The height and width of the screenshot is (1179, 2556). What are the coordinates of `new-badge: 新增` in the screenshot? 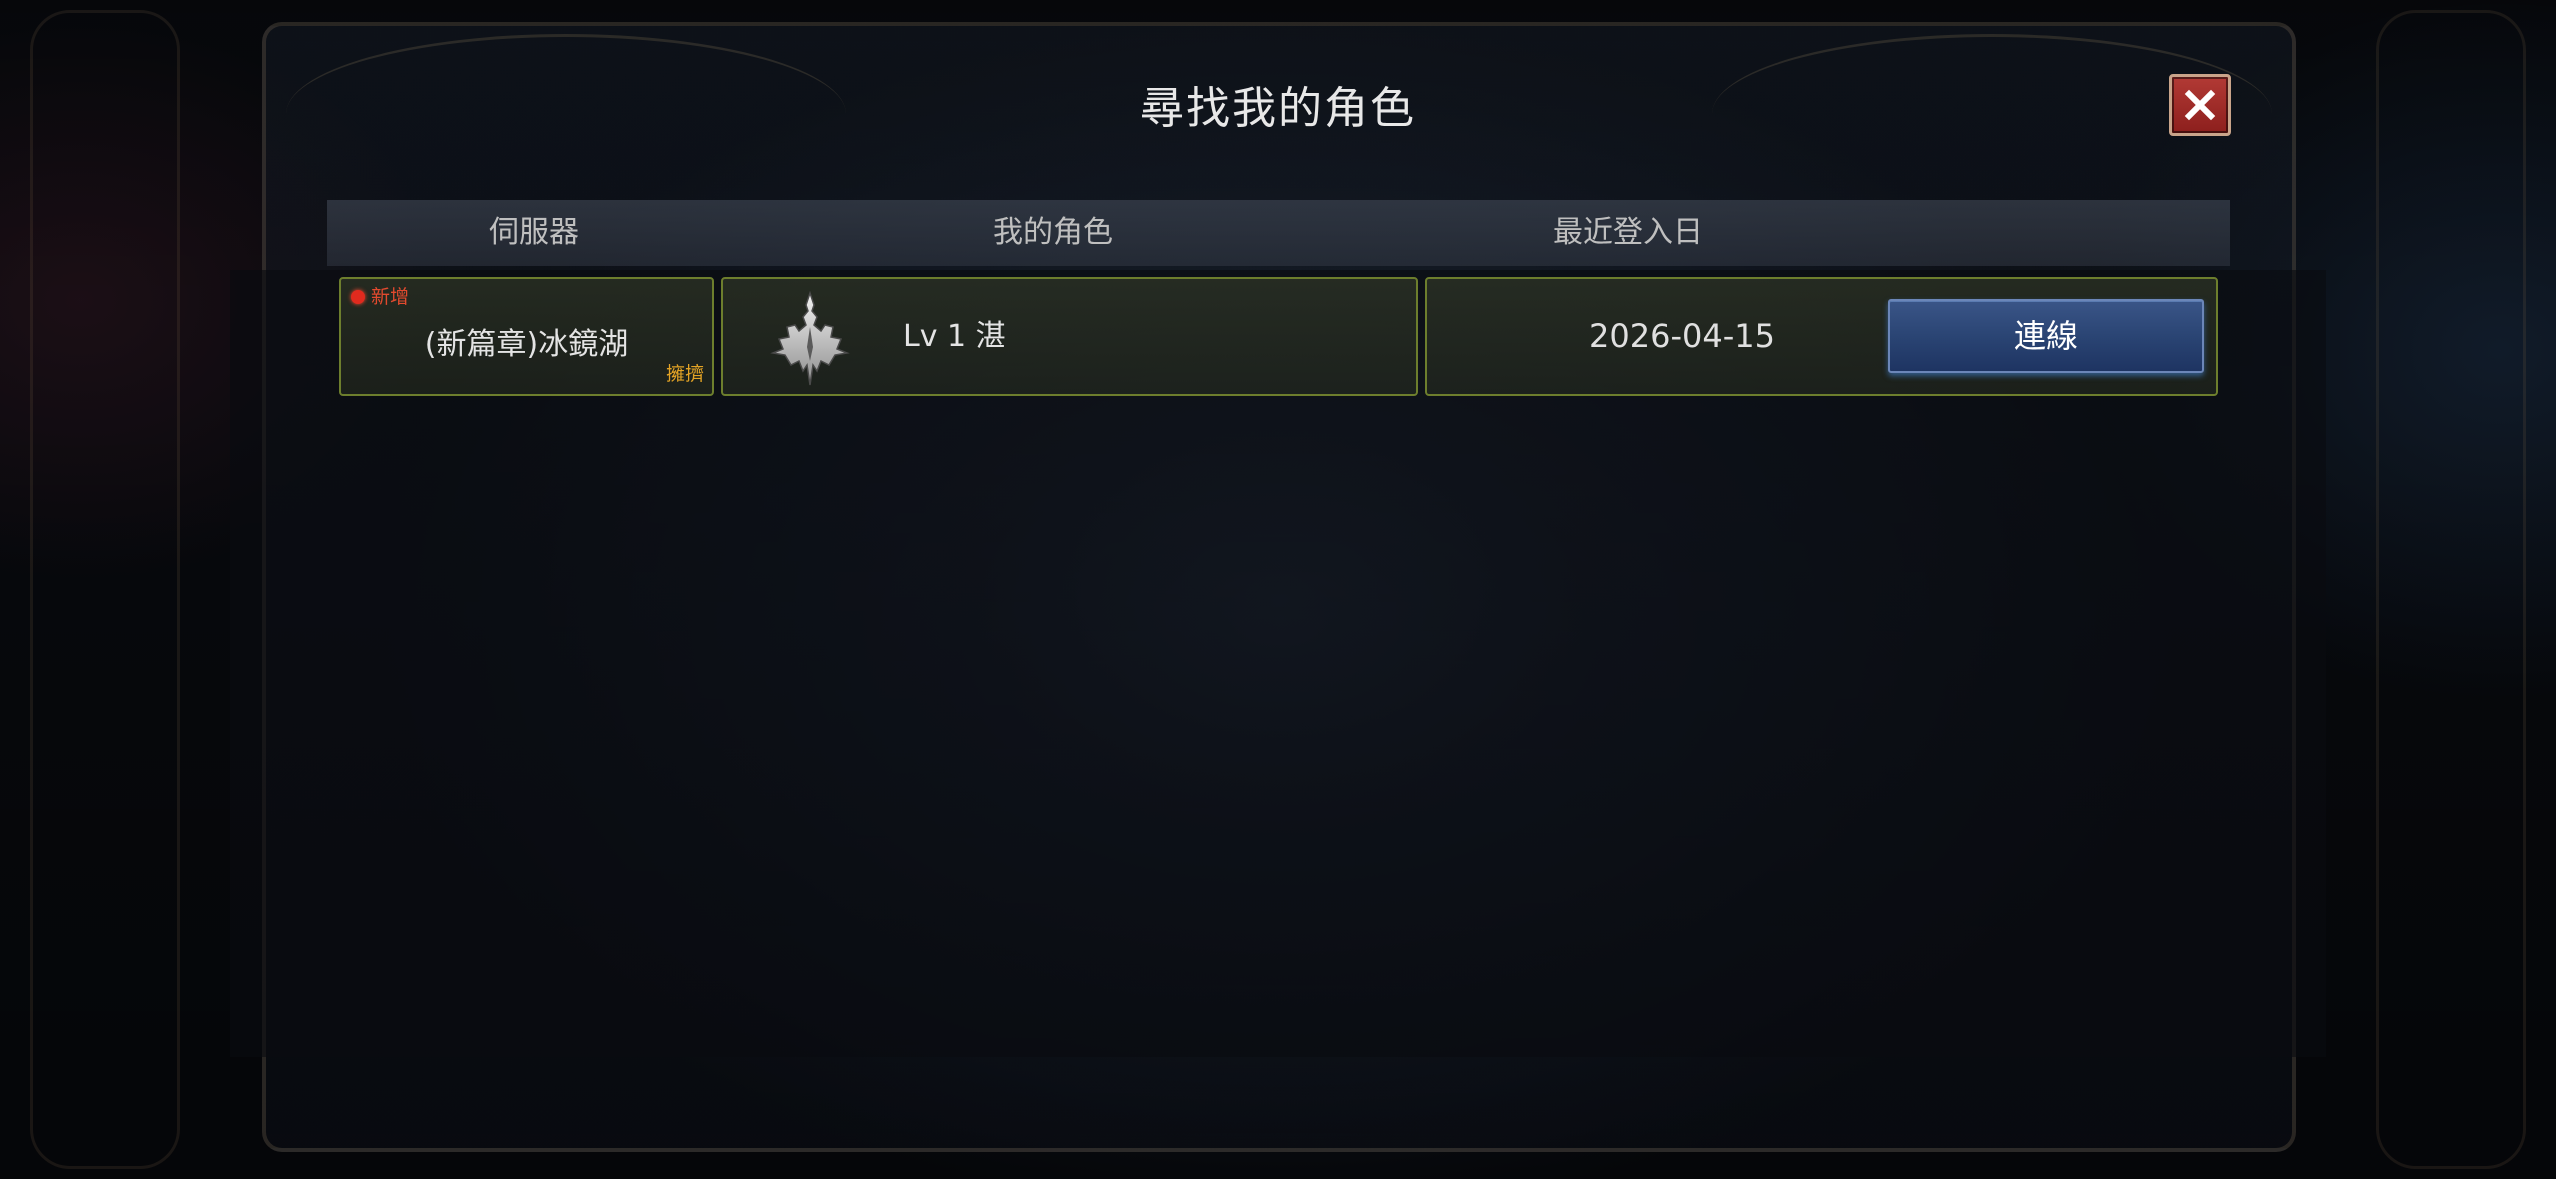 It's located at (380, 297).